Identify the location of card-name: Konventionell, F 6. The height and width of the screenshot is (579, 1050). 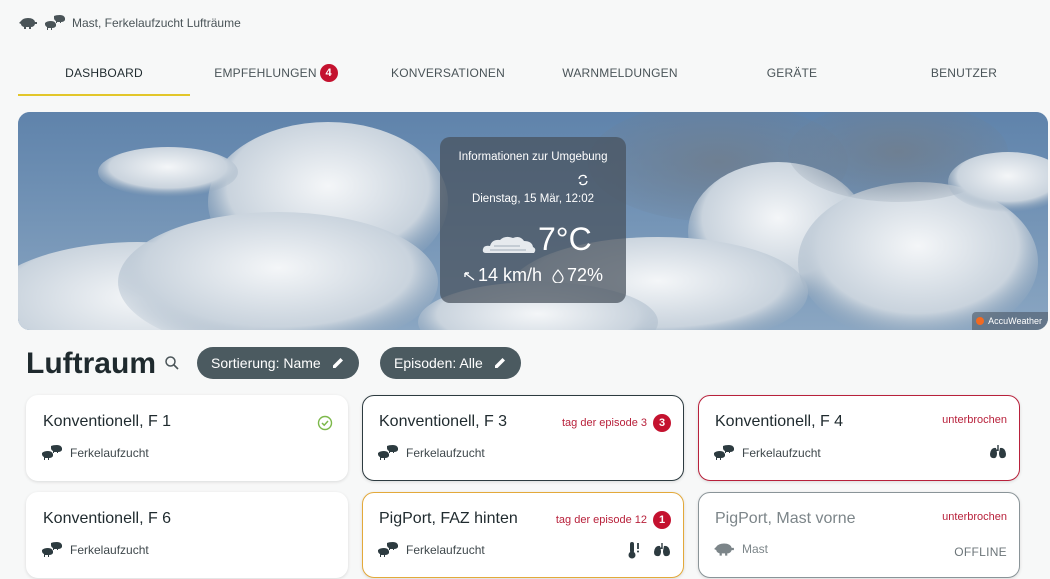
(107, 518).